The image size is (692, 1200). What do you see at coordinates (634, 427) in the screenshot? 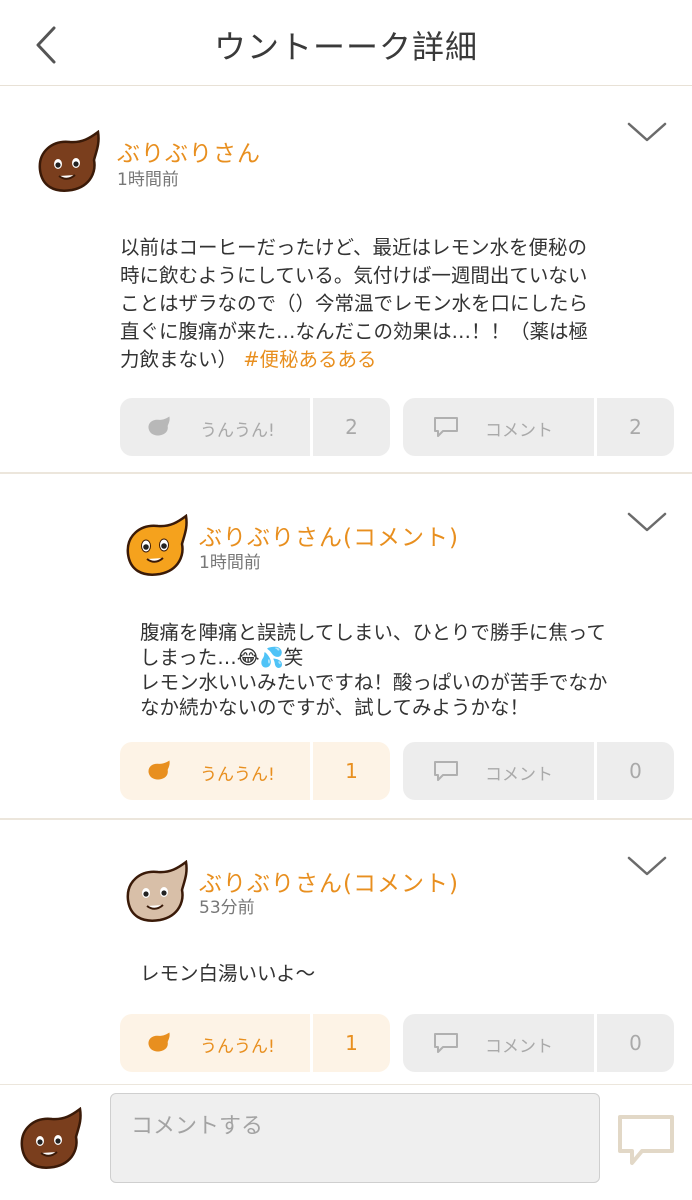
I see `comment-count: 2` at bounding box center [634, 427].